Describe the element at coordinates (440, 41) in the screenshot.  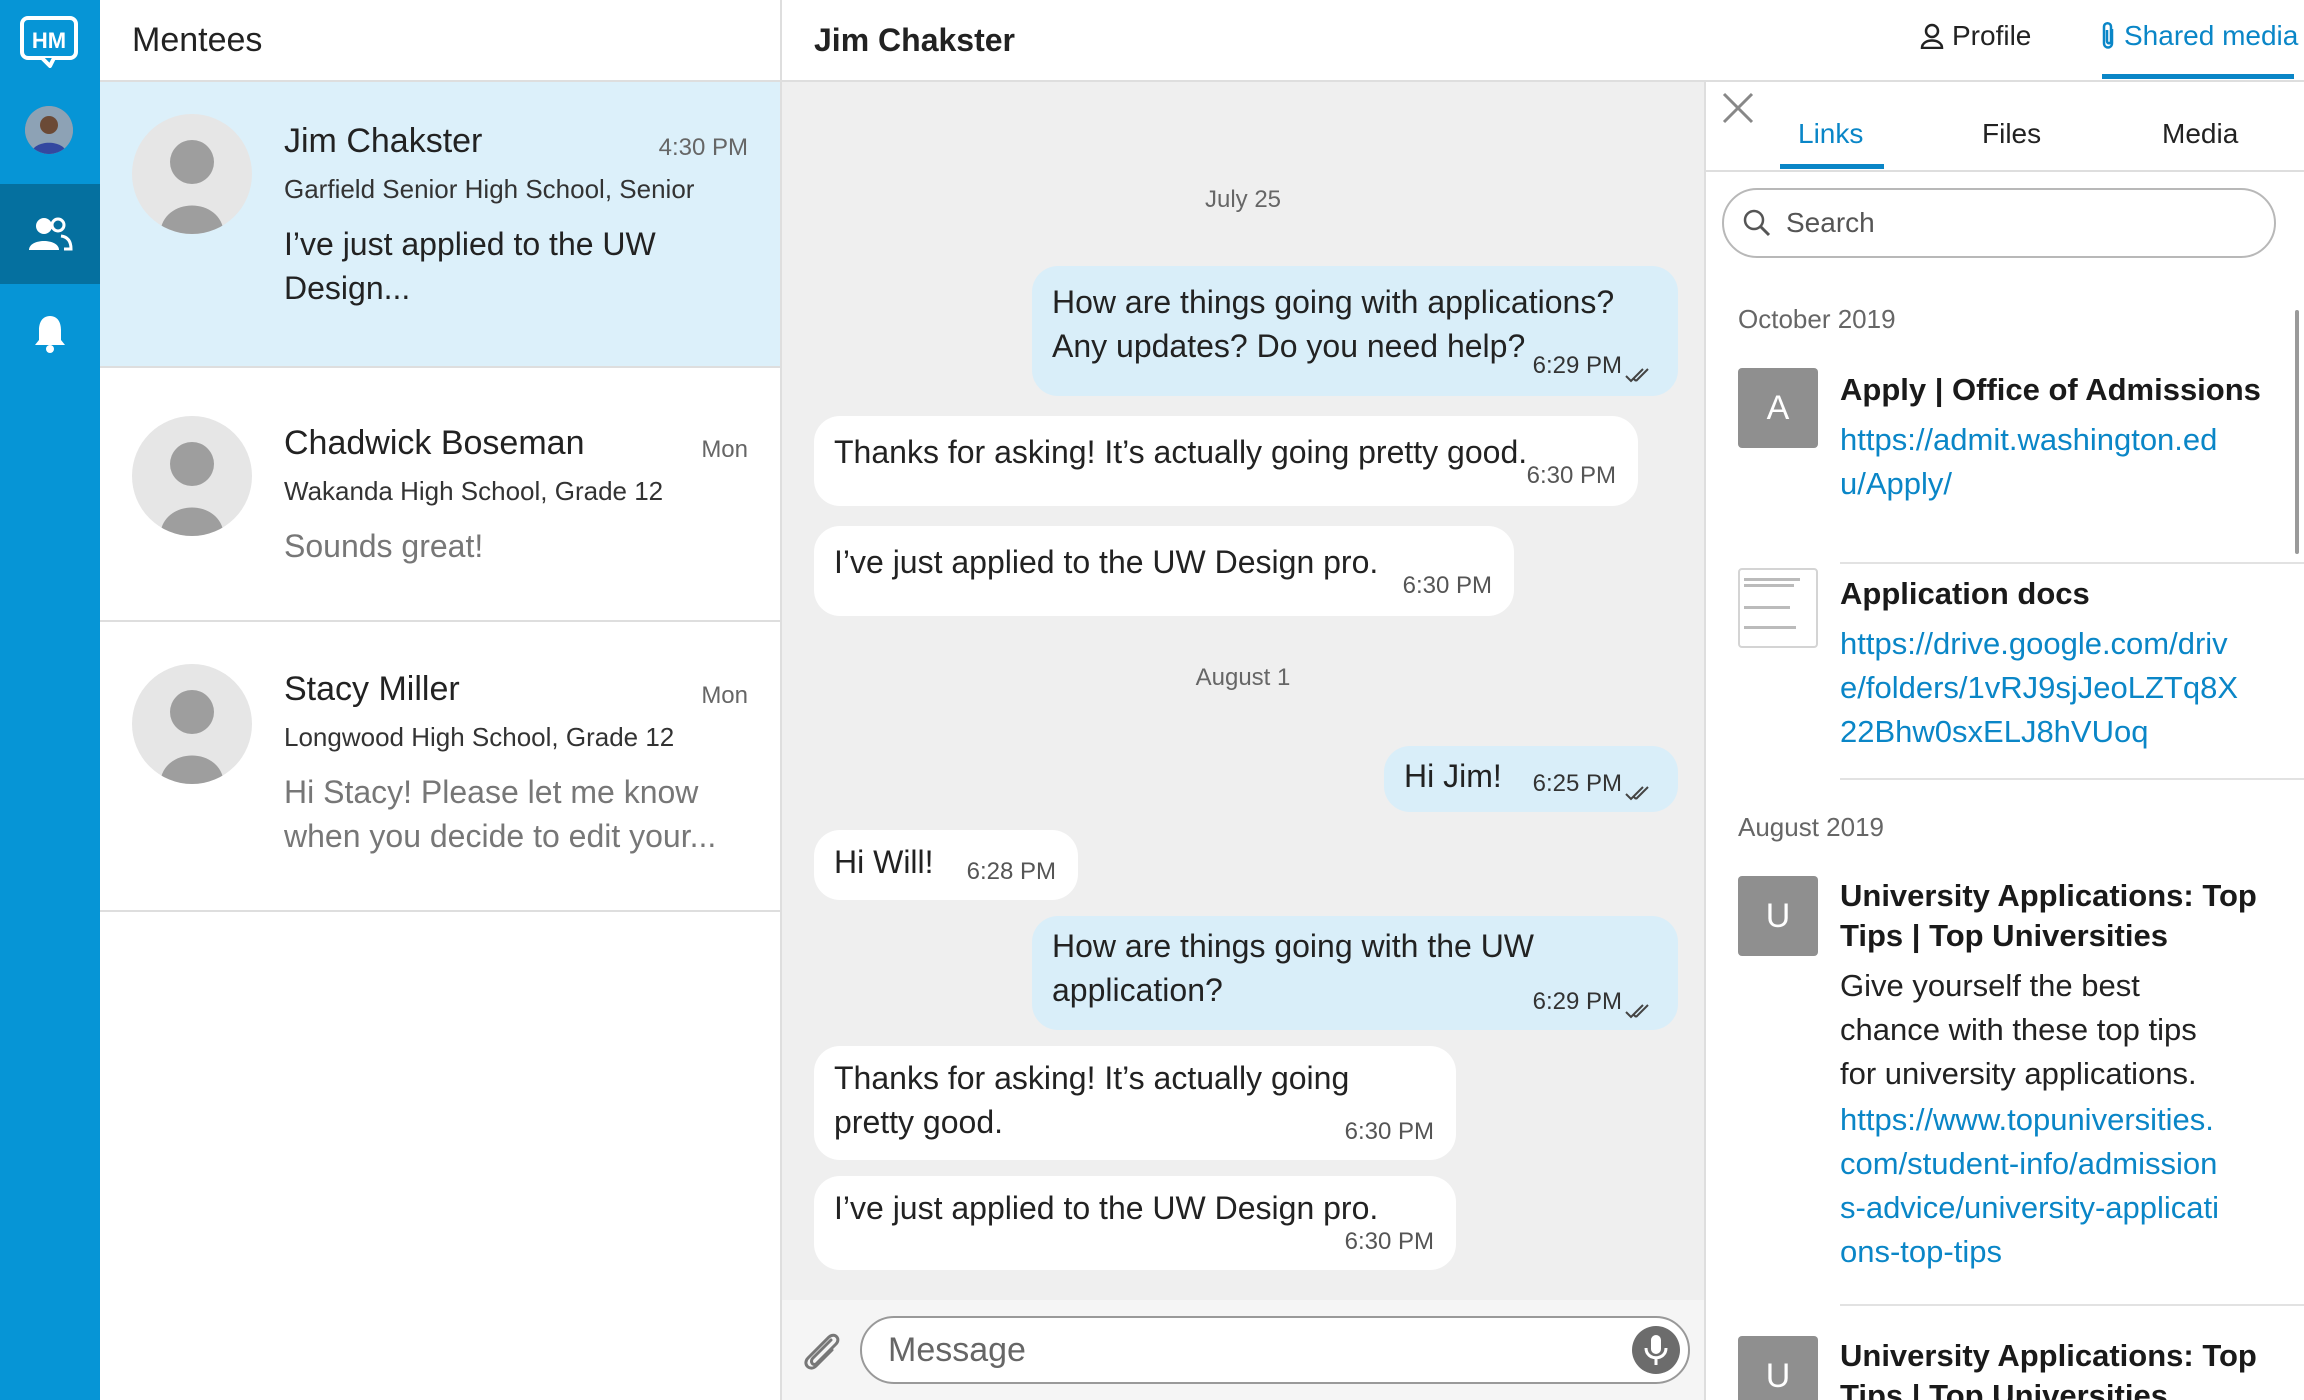
I see `mentee-list-title: Mentees` at that location.